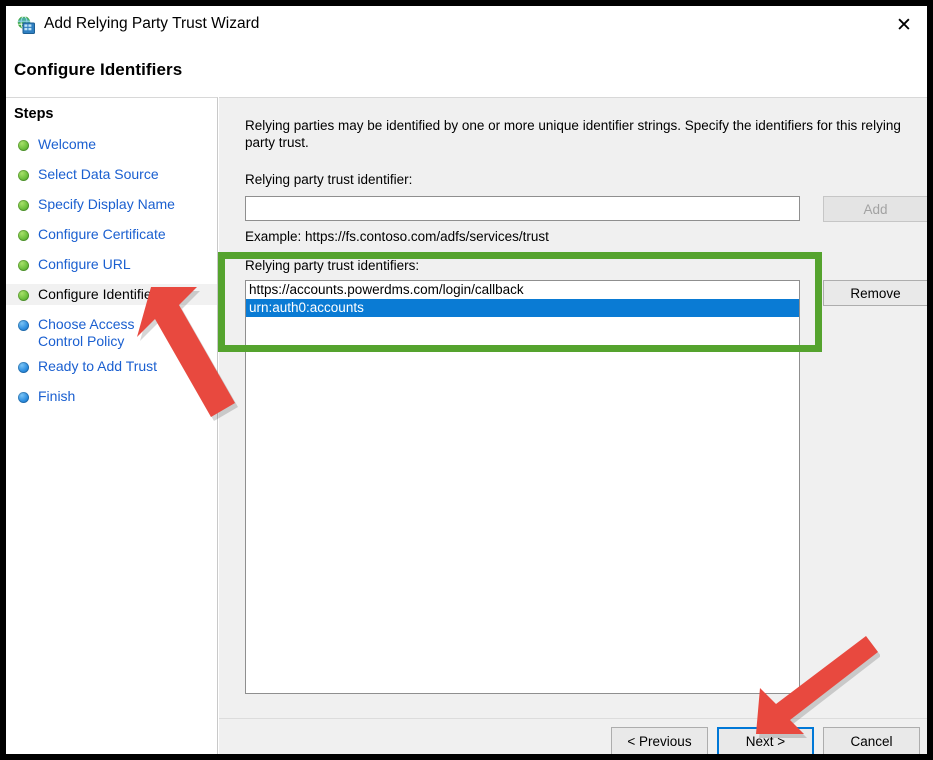  Describe the element at coordinates (329, 179) in the screenshot. I see `identifier-label: Relying party trust identifier:` at that location.